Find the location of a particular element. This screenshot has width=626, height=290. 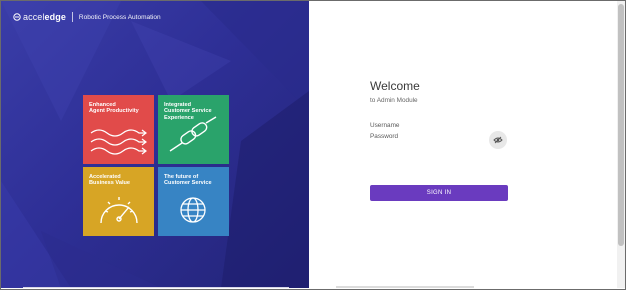

eye-off-icon is located at coordinates (498, 140).